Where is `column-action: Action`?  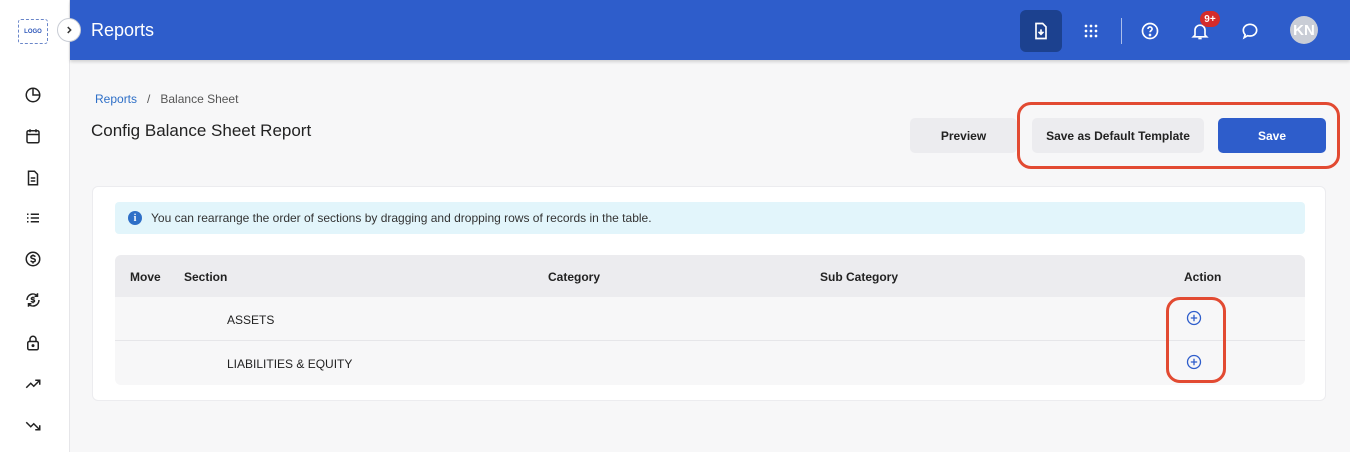 column-action: Action is located at coordinates (1203, 277).